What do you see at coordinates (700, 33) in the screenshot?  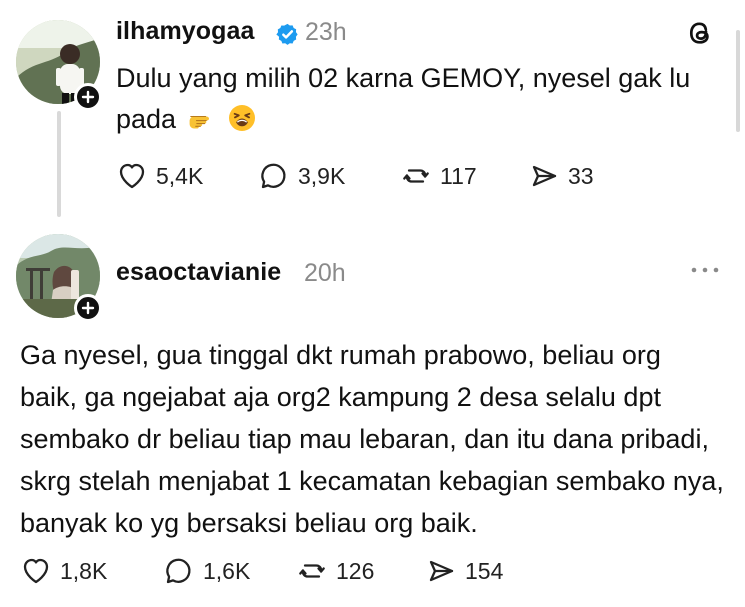 I see `threads-logo-icon` at bounding box center [700, 33].